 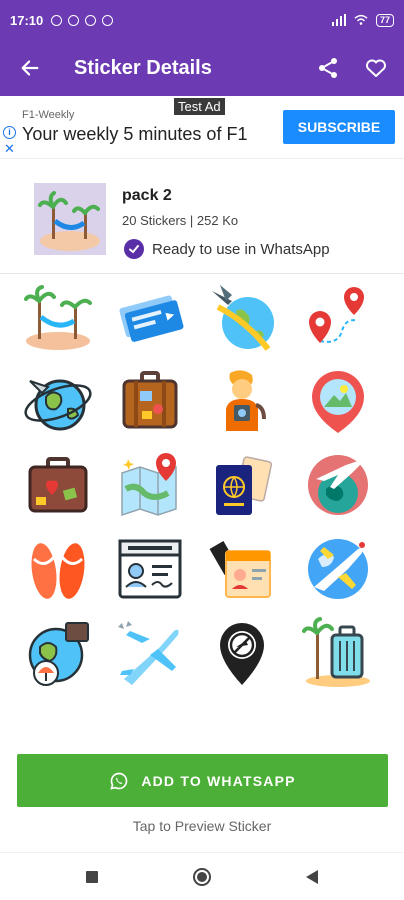 I want to click on triangle-back-icon, so click(x=312, y=876).